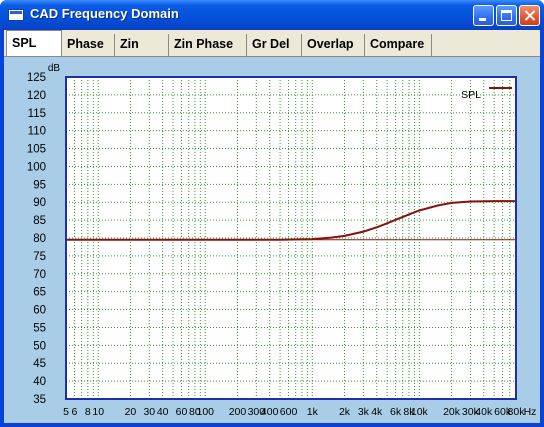 Image resolution: width=544 pixels, height=427 pixels. Describe the element at coordinates (75, 412) in the screenshot. I see `x-tick-label: 6` at that location.